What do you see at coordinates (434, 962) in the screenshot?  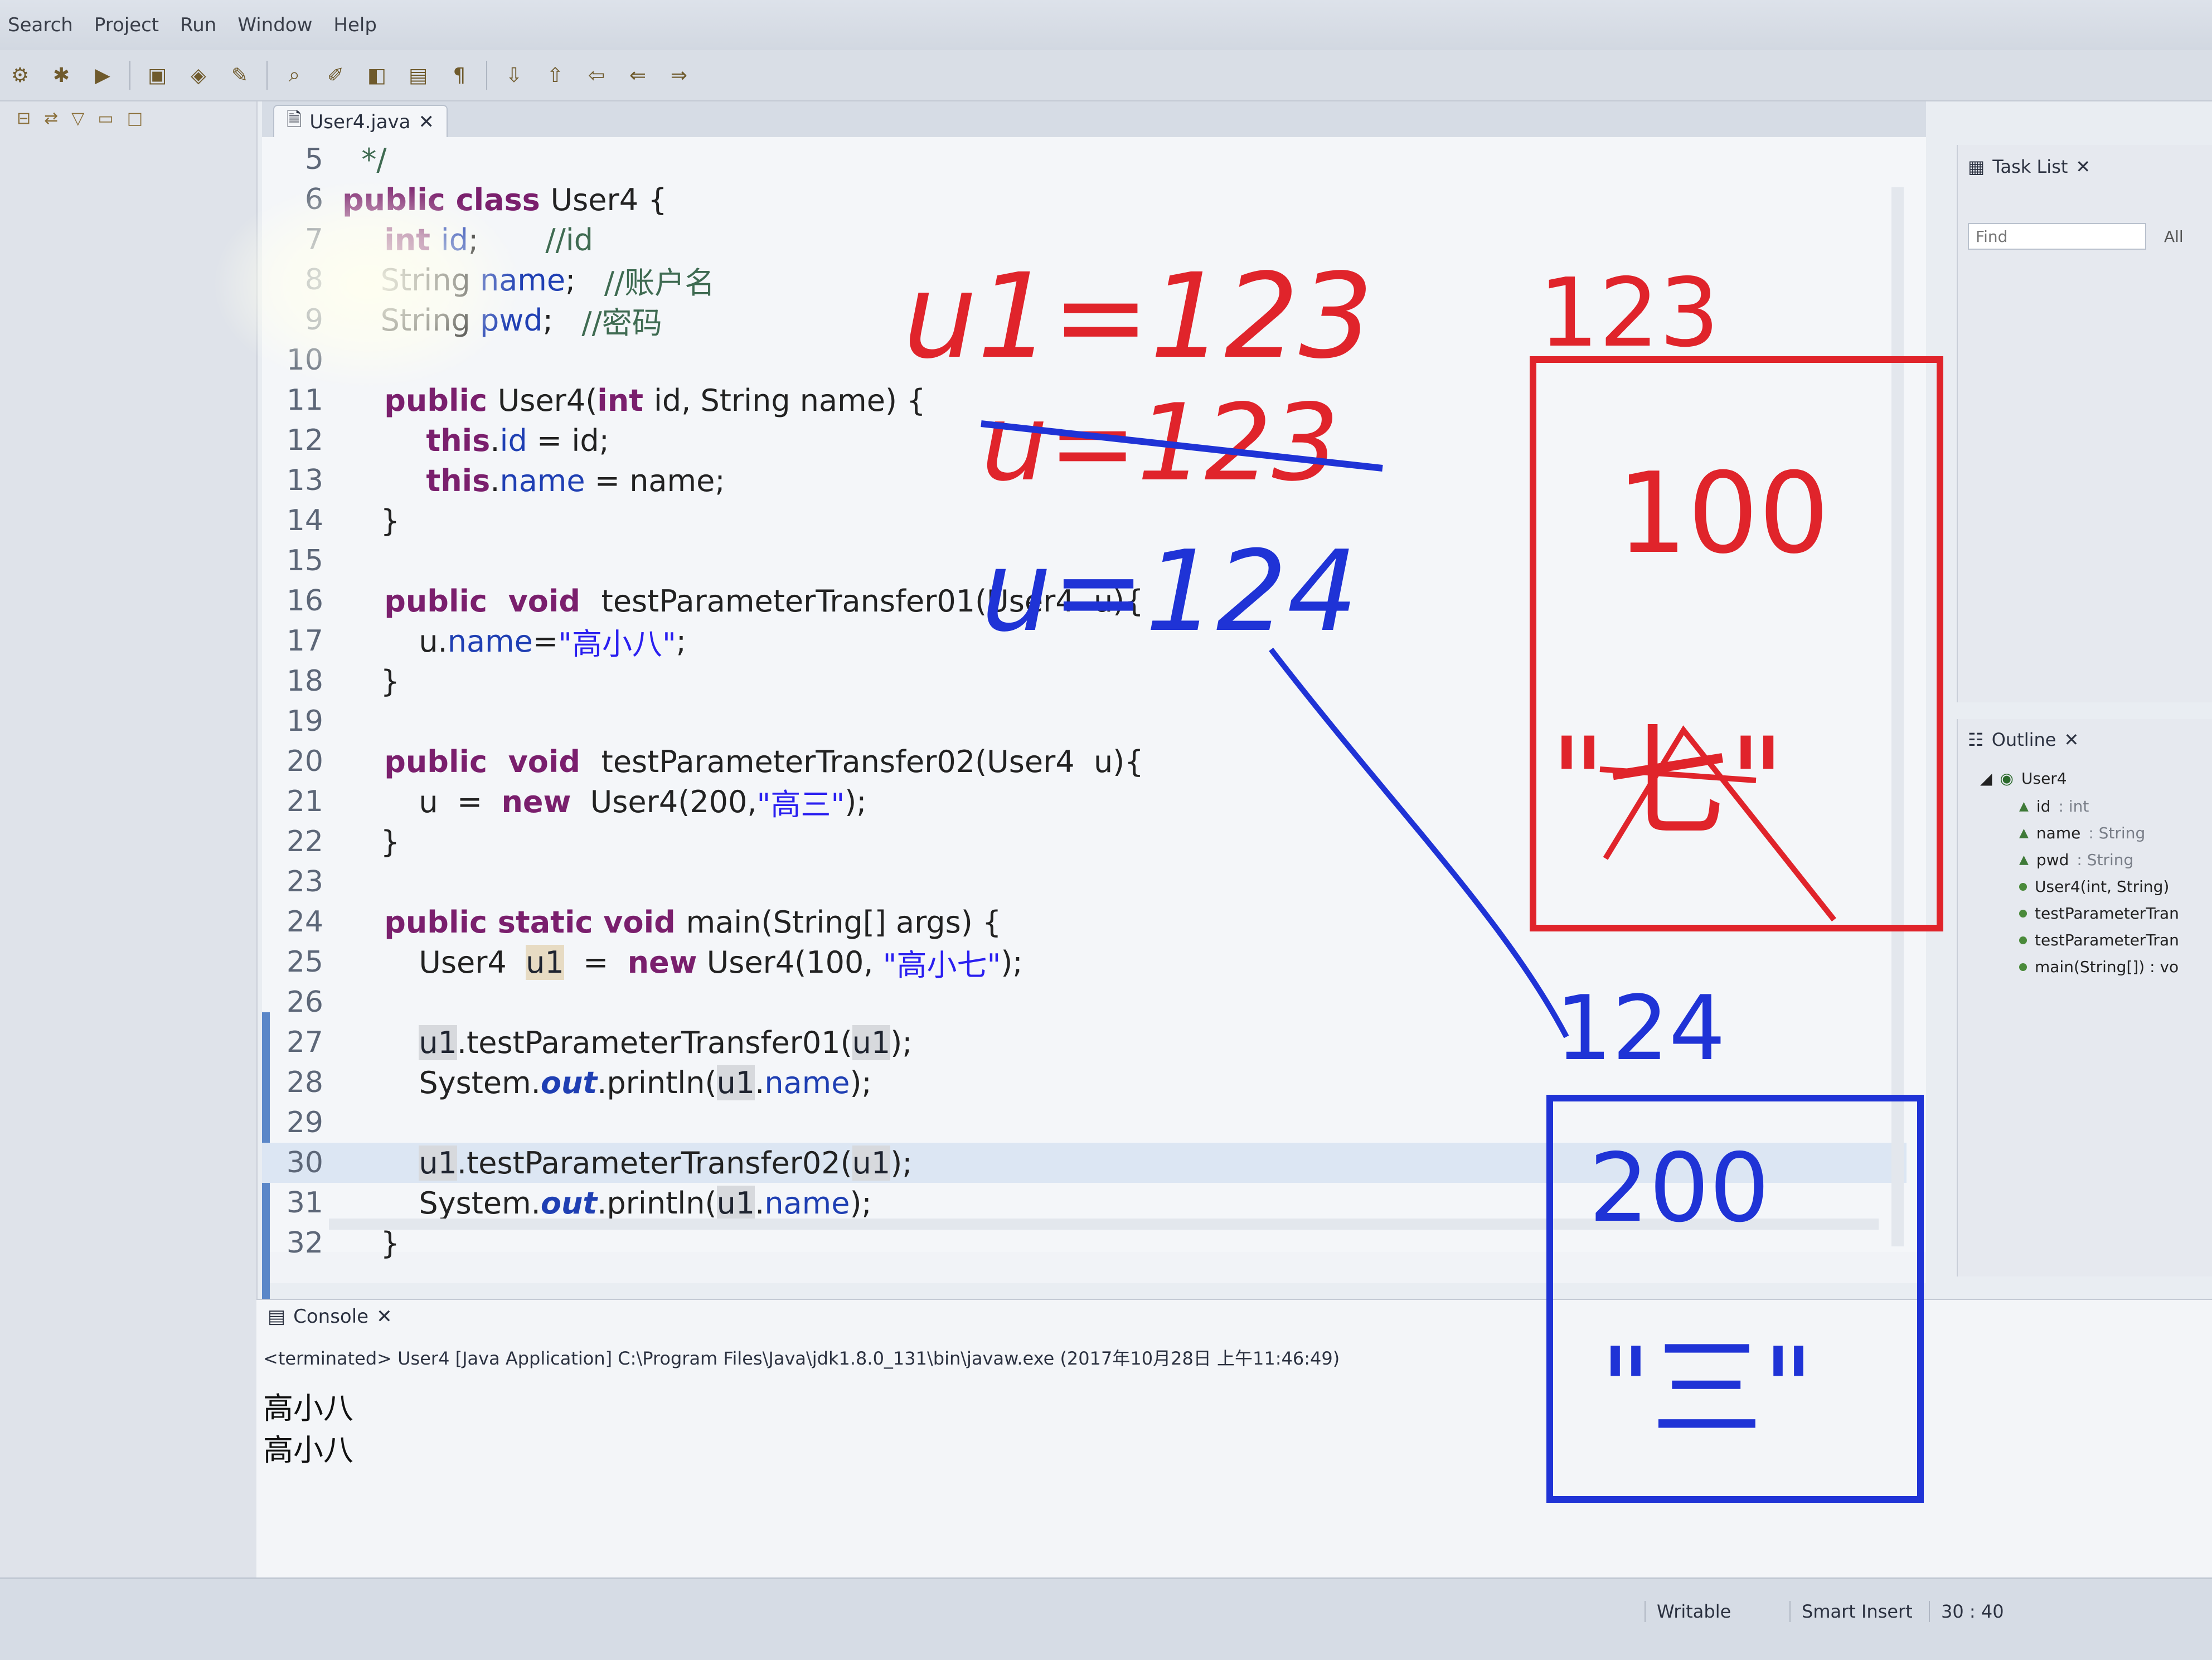 I see `code-token: User4` at bounding box center [434, 962].